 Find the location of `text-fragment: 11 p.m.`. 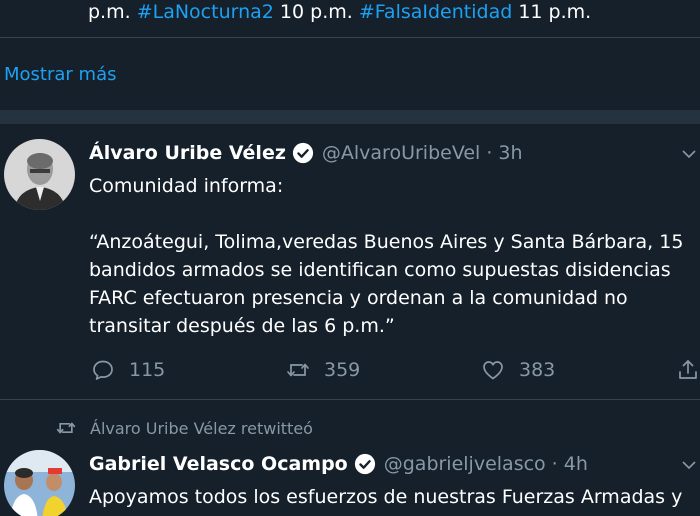

text-fragment: 11 p.m. is located at coordinates (552, 12).